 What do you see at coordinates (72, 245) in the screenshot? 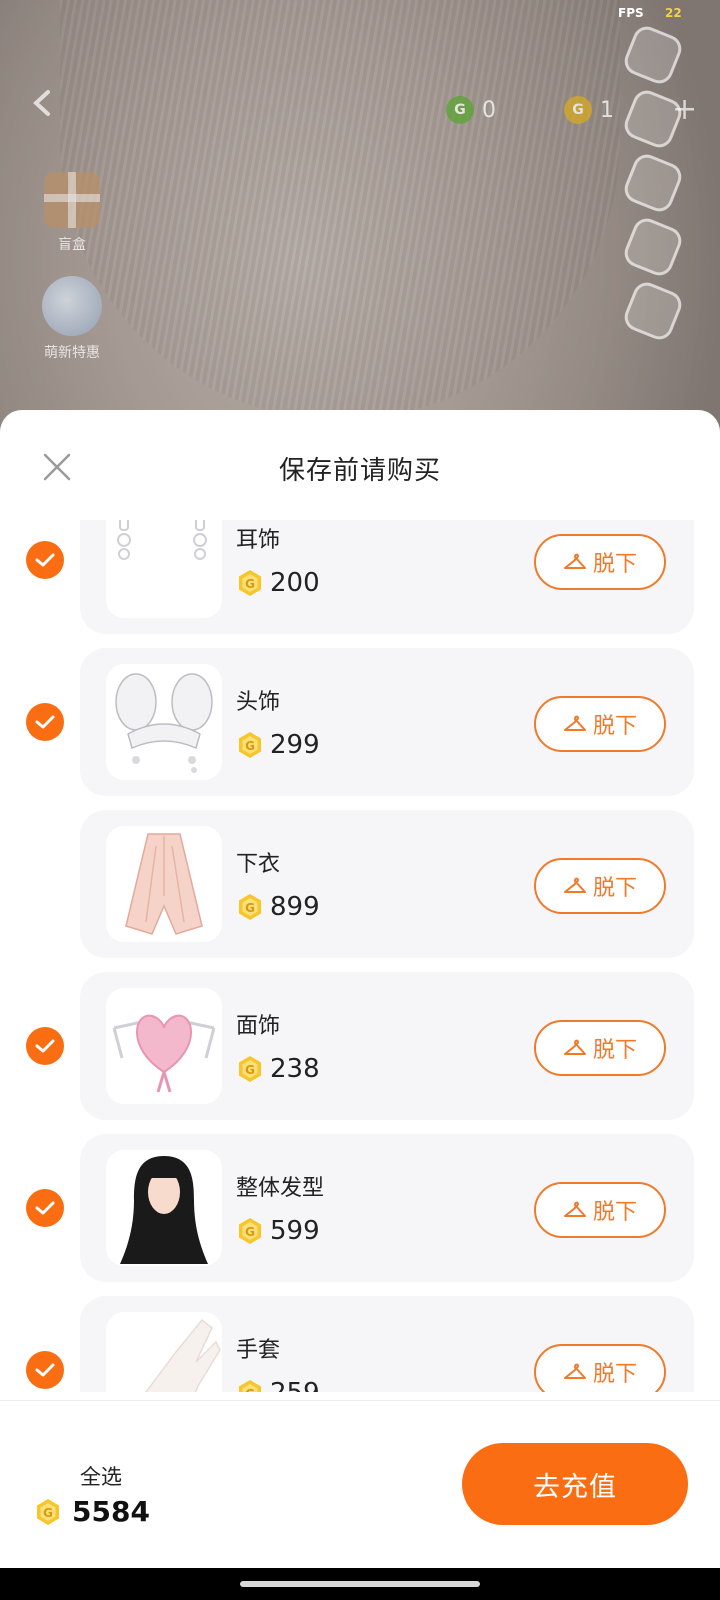
I see `blind-box-label: 盲盒` at bounding box center [72, 245].